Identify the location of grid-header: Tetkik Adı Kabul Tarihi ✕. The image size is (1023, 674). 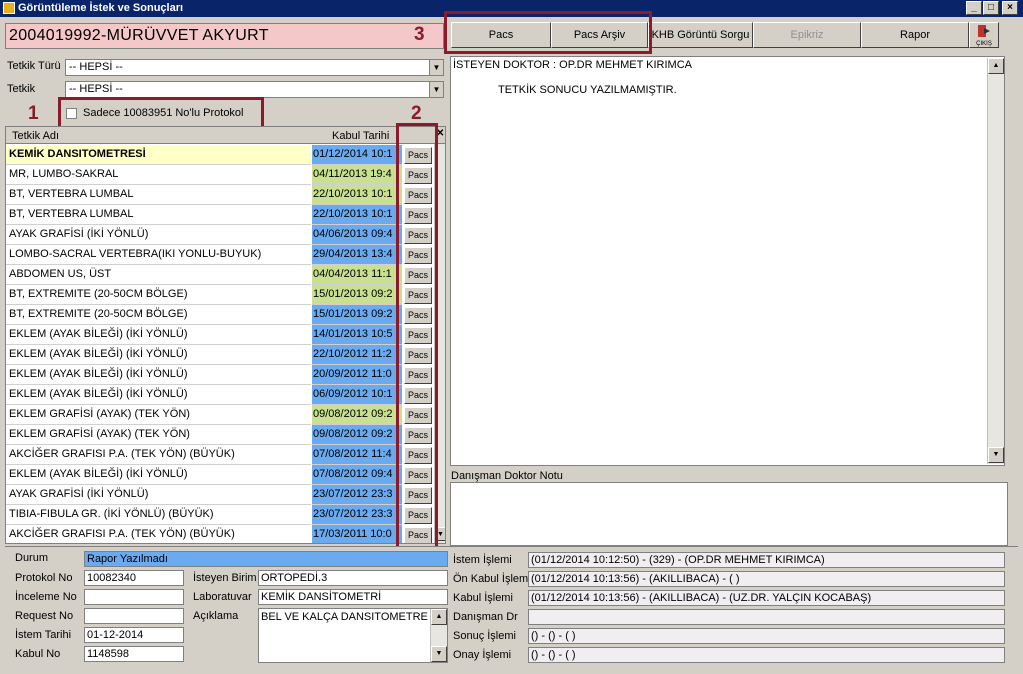
(225, 135).